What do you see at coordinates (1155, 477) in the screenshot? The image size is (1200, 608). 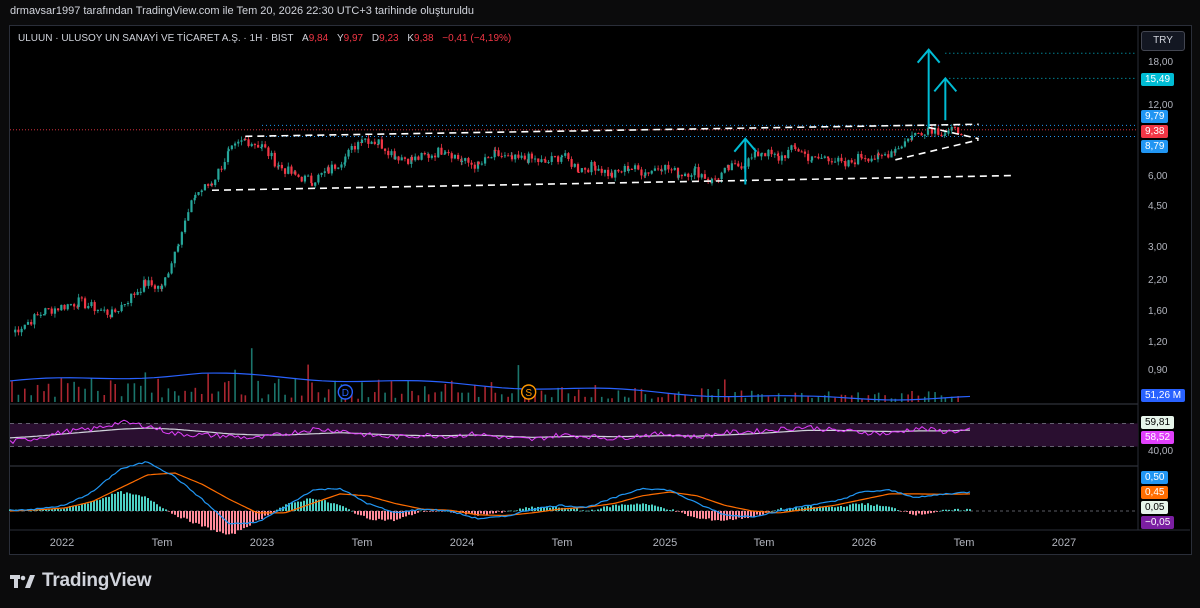 I see `macd-tag: 0,50` at bounding box center [1155, 477].